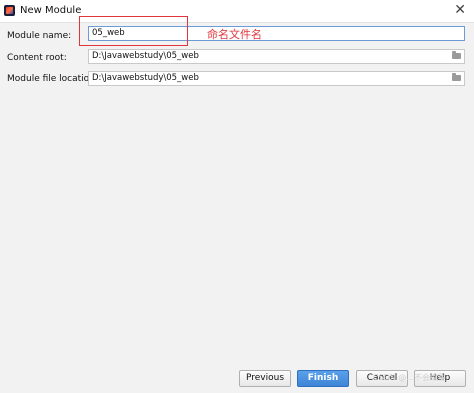 This screenshot has width=474, height=393. I want to click on previous-button: Previous, so click(265, 378).